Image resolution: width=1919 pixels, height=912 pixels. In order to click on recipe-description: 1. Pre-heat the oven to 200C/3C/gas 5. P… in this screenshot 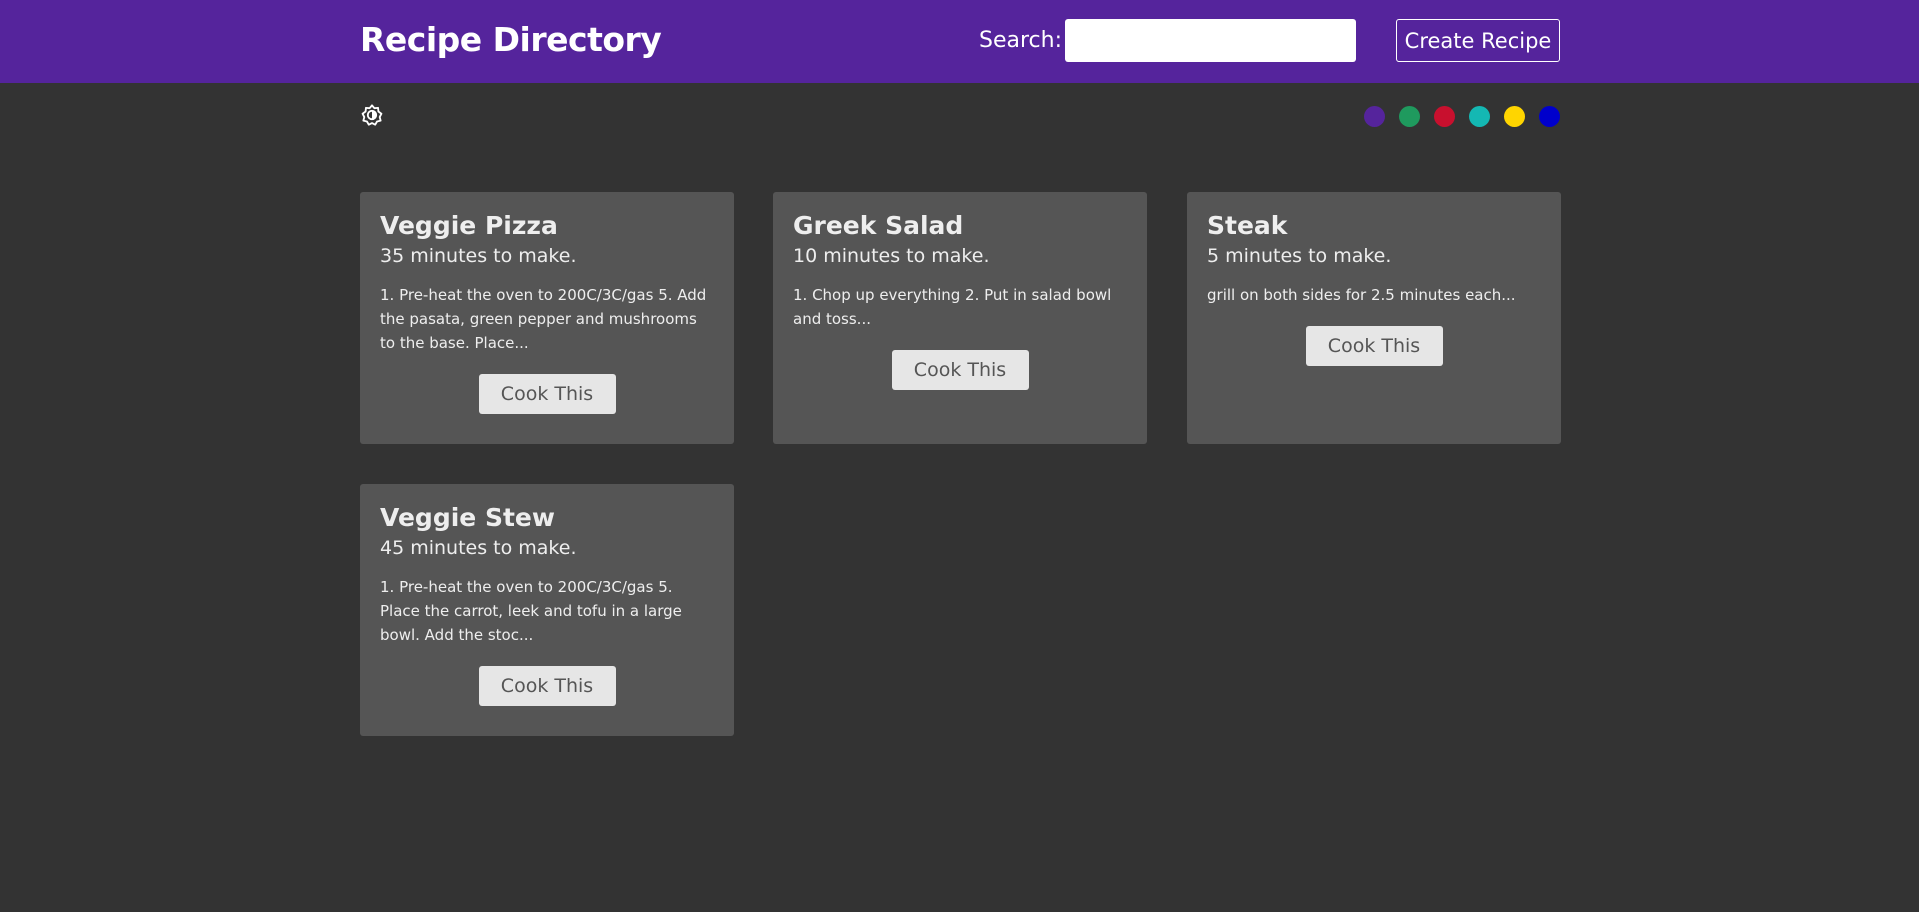, I will do `click(531, 611)`.